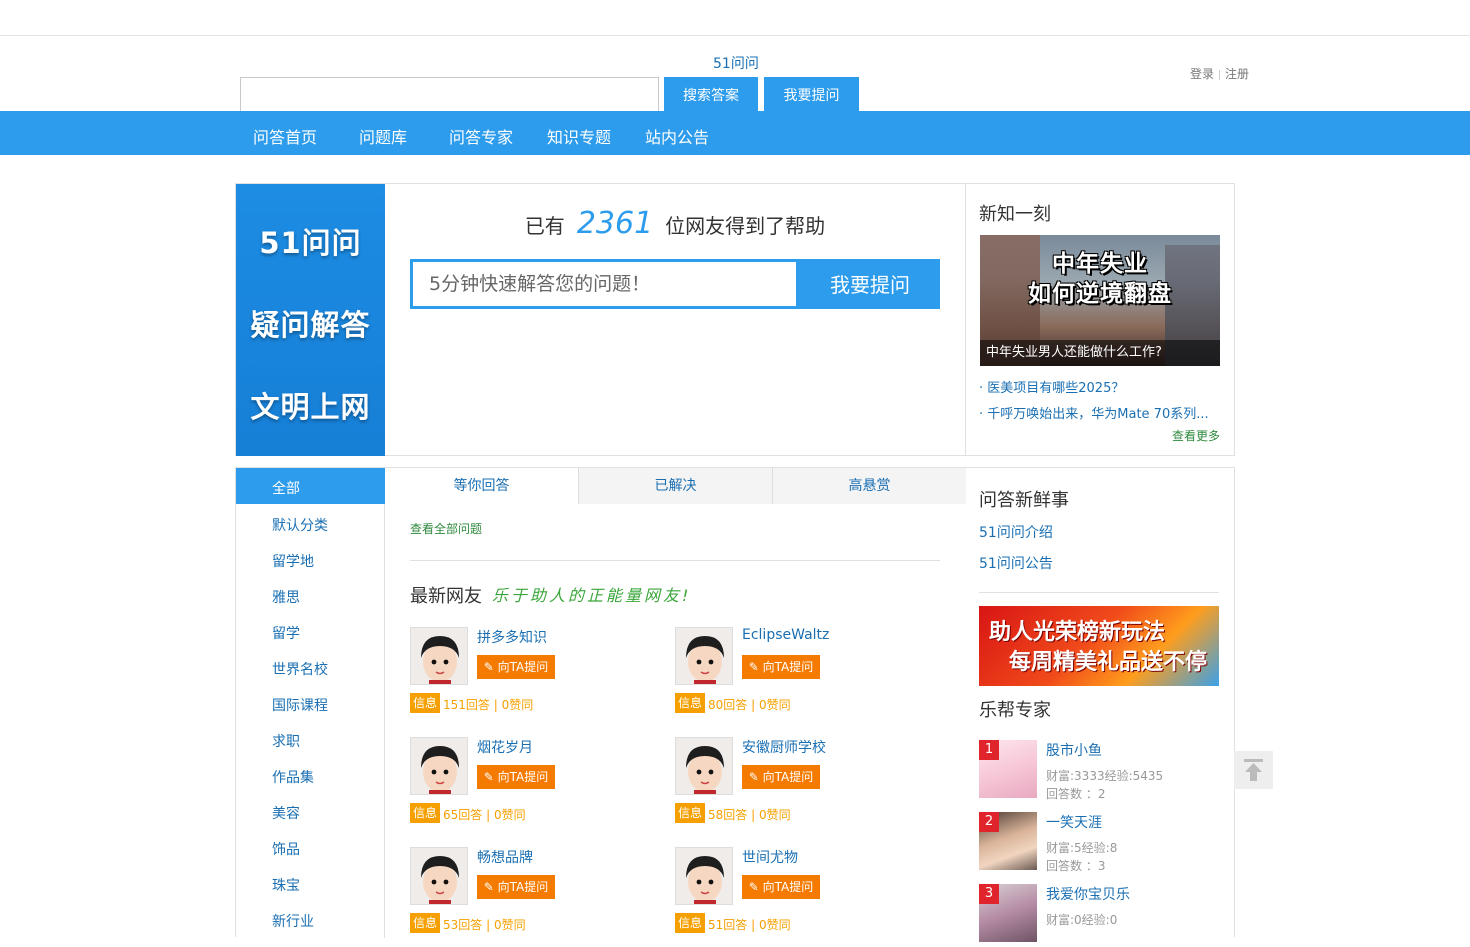 This screenshot has width=1470, height=947. I want to click on category-item: 默认分类, so click(300, 525).